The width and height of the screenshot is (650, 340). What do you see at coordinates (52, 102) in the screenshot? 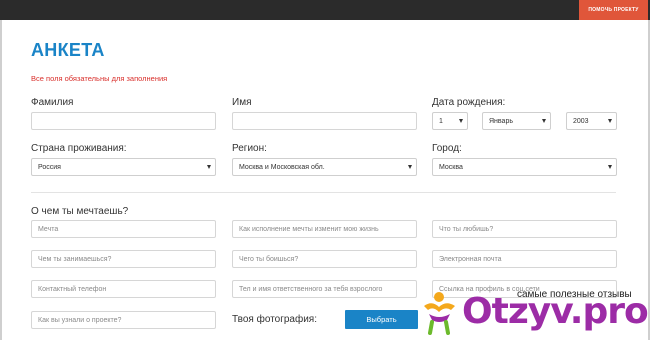
I see `surname-label: Фамилия` at bounding box center [52, 102].